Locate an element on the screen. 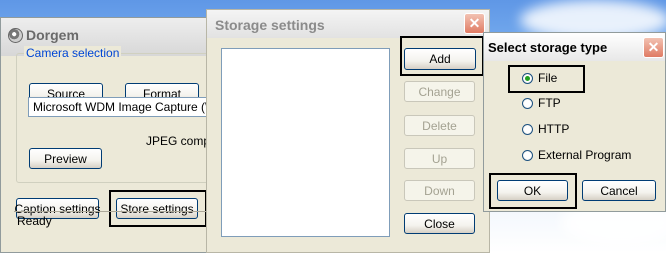 The image size is (666, 253). webcam-icon is located at coordinates (15, 35).